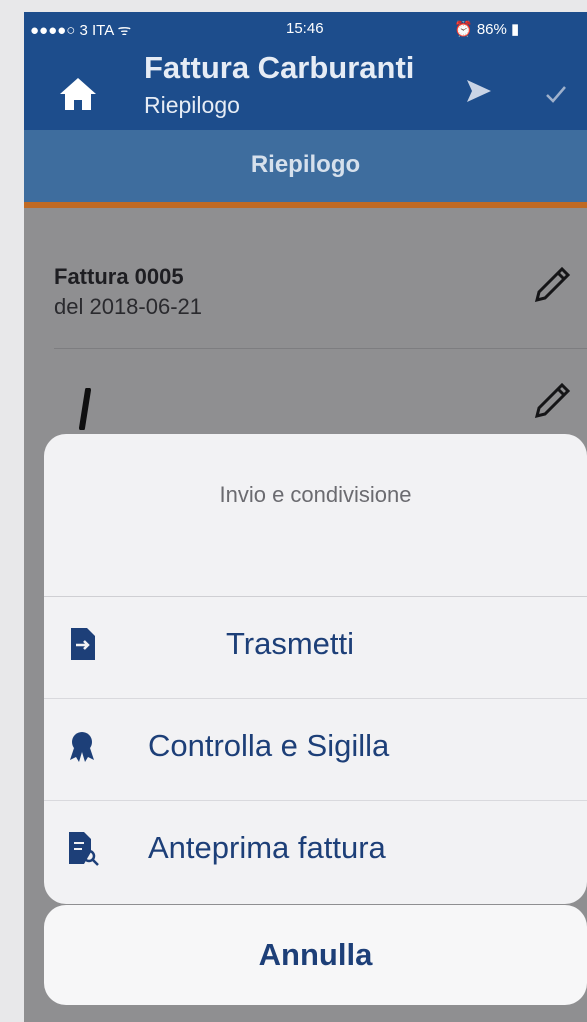 The height and width of the screenshot is (1022, 587). Describe the element at coordinates (78, 94) in the screenshot. I see `home-icon` at that location.